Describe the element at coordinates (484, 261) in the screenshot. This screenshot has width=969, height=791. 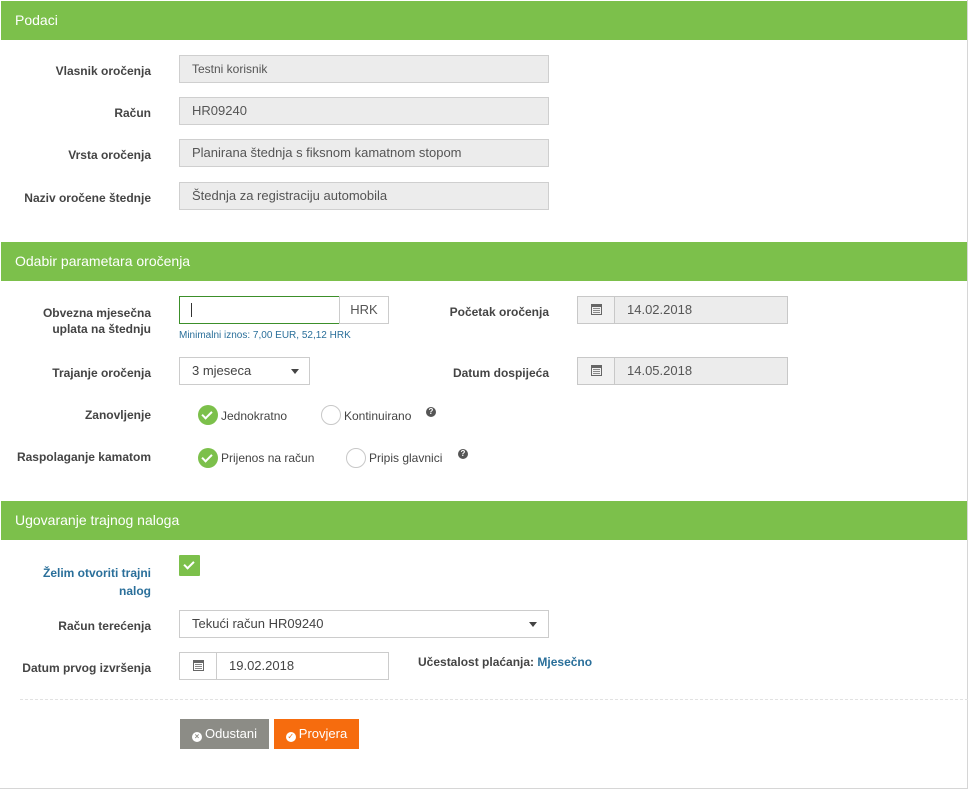
I see `section-header-parametri: Odabir parametara oročenja` at that location.